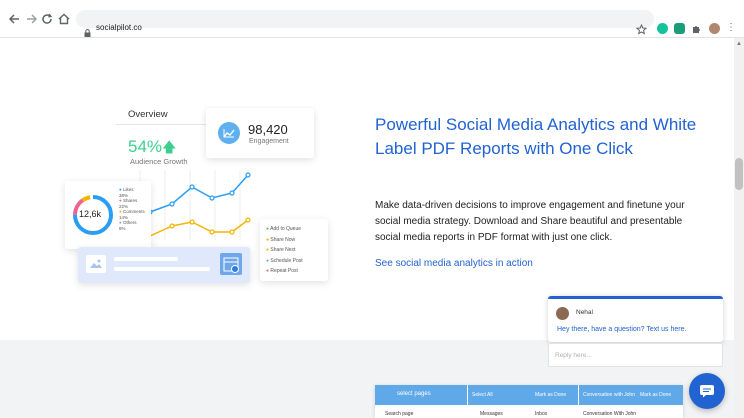  What do you see at coordinates (399, 414) in the screenshot?
I see `table-cell: Search page` at bounding box center [399, 414].